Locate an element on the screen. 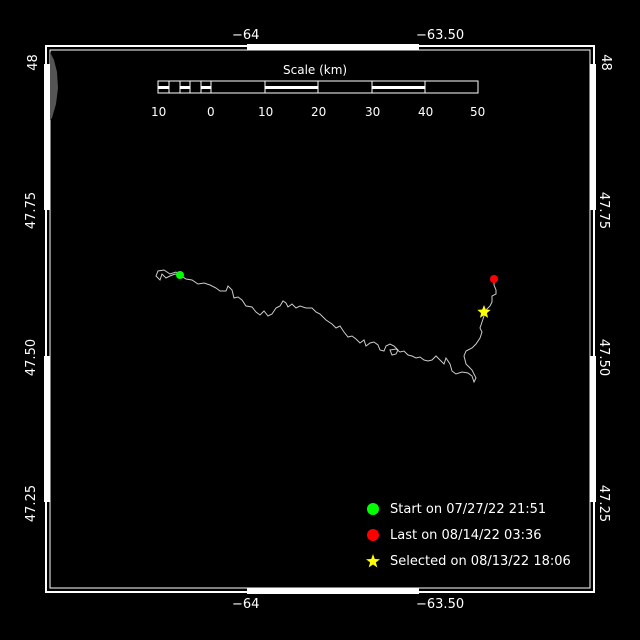 This screenshot has height=640, width=640. start-marker is located at coordinates (180, 275).